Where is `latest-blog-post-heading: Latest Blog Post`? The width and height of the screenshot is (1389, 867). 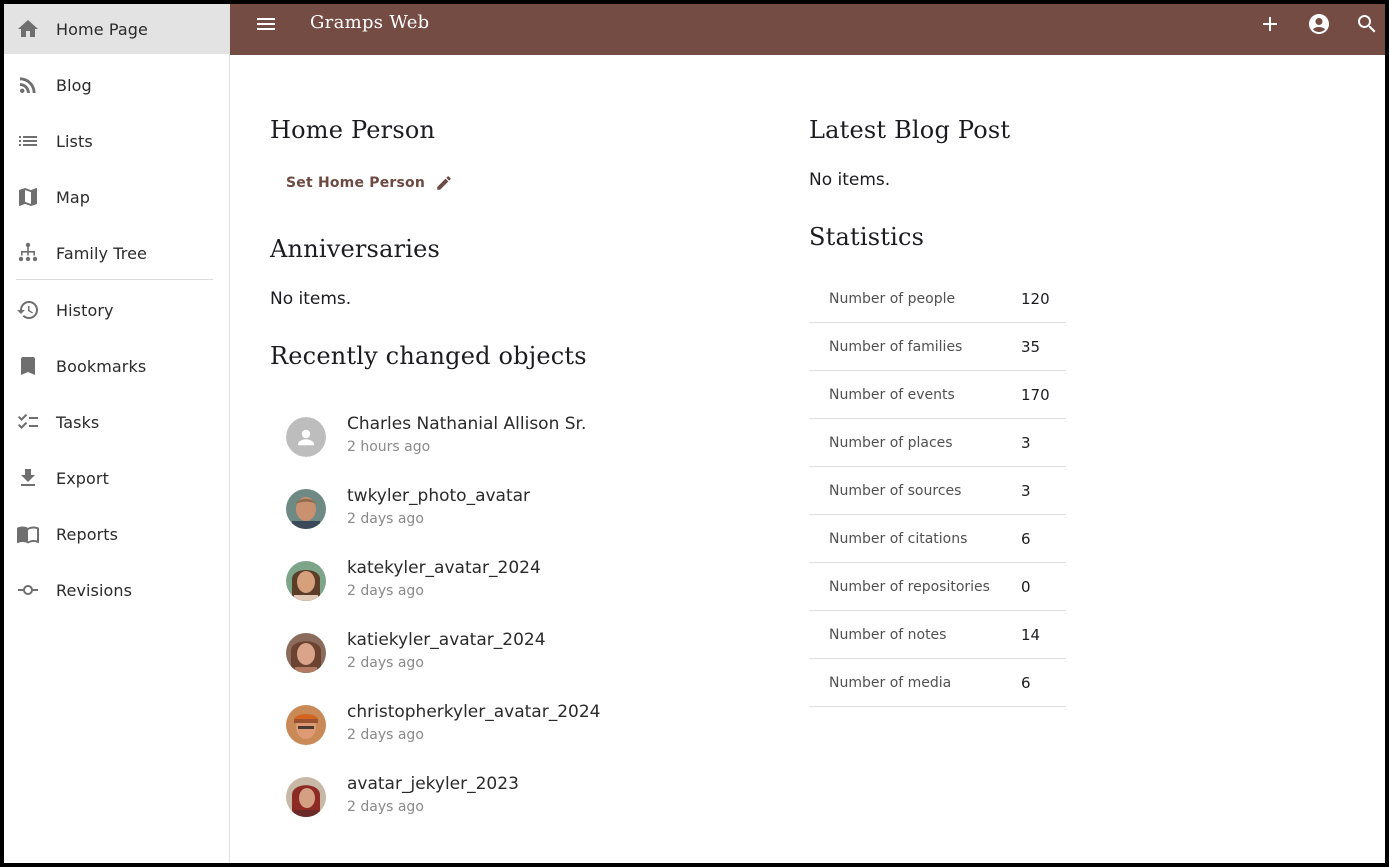
latest-blog-post-heading: Latest Blog Post is located at coordinates (910, 130).